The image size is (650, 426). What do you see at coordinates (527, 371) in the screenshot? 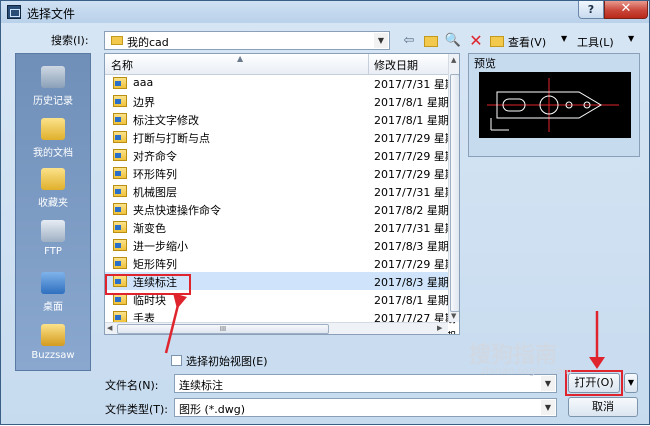
I see `watermark-url: zhinan.sogou.com` at bounding box center [527, 371].